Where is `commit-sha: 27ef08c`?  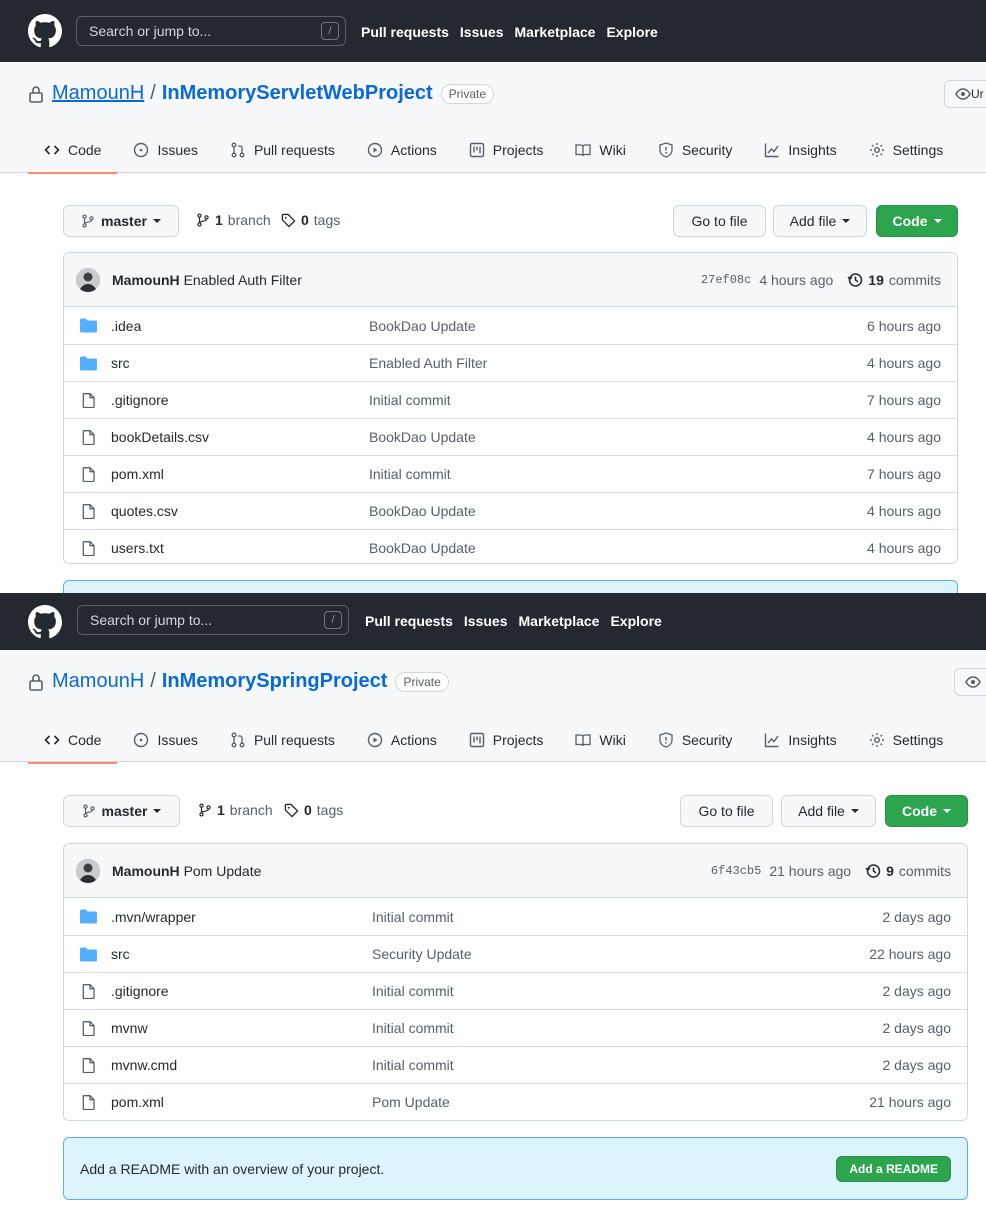
commit-sha: 27ef08c is located at coordinates (726, 280).